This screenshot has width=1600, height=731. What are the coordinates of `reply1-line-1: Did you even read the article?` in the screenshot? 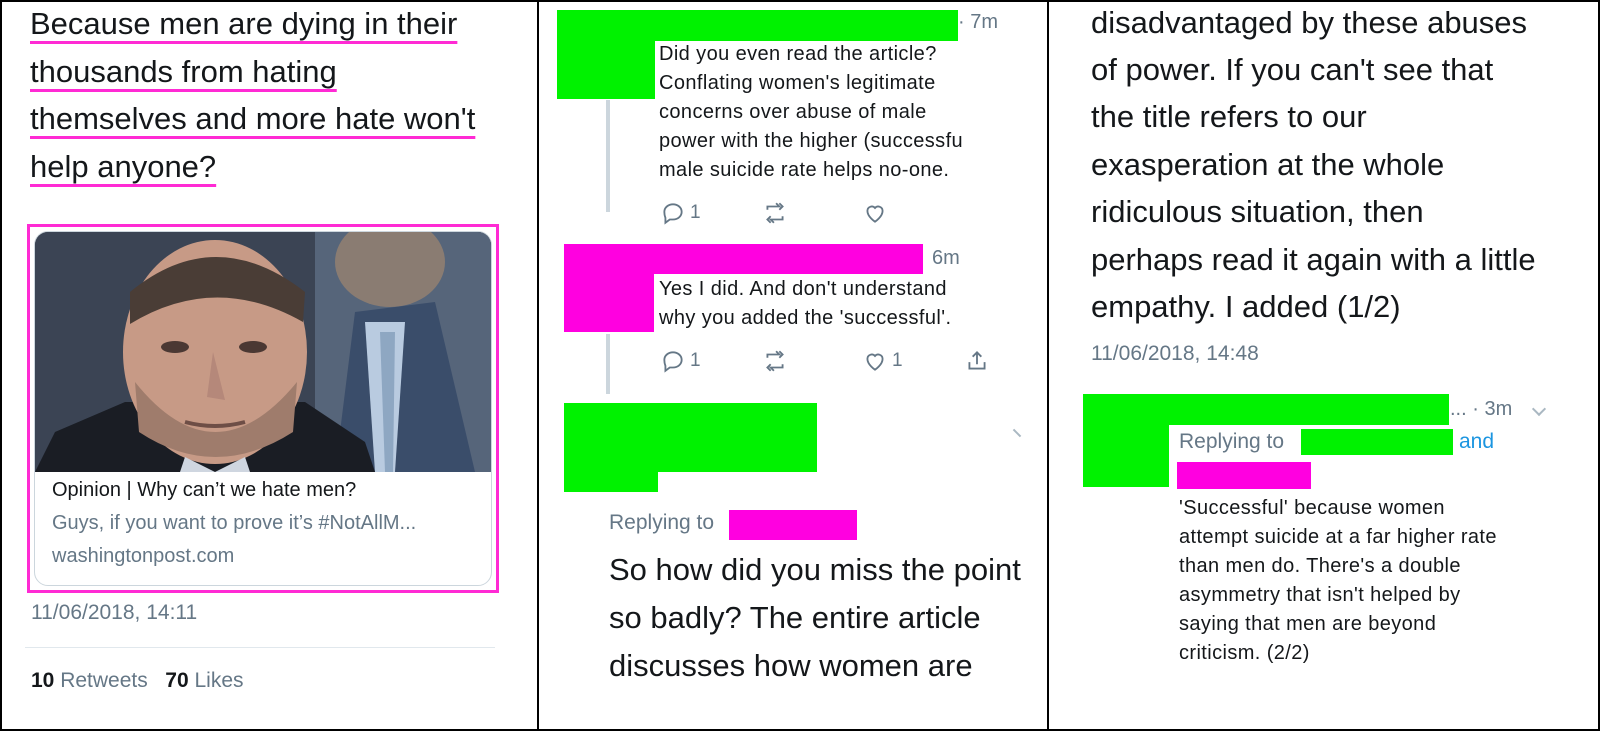 It's located at (798, 54).